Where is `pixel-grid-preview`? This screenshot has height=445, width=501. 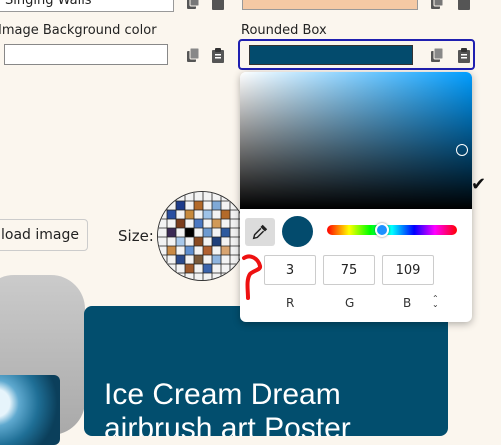 pixel-grid-preview is located at coordinates (202, 236).